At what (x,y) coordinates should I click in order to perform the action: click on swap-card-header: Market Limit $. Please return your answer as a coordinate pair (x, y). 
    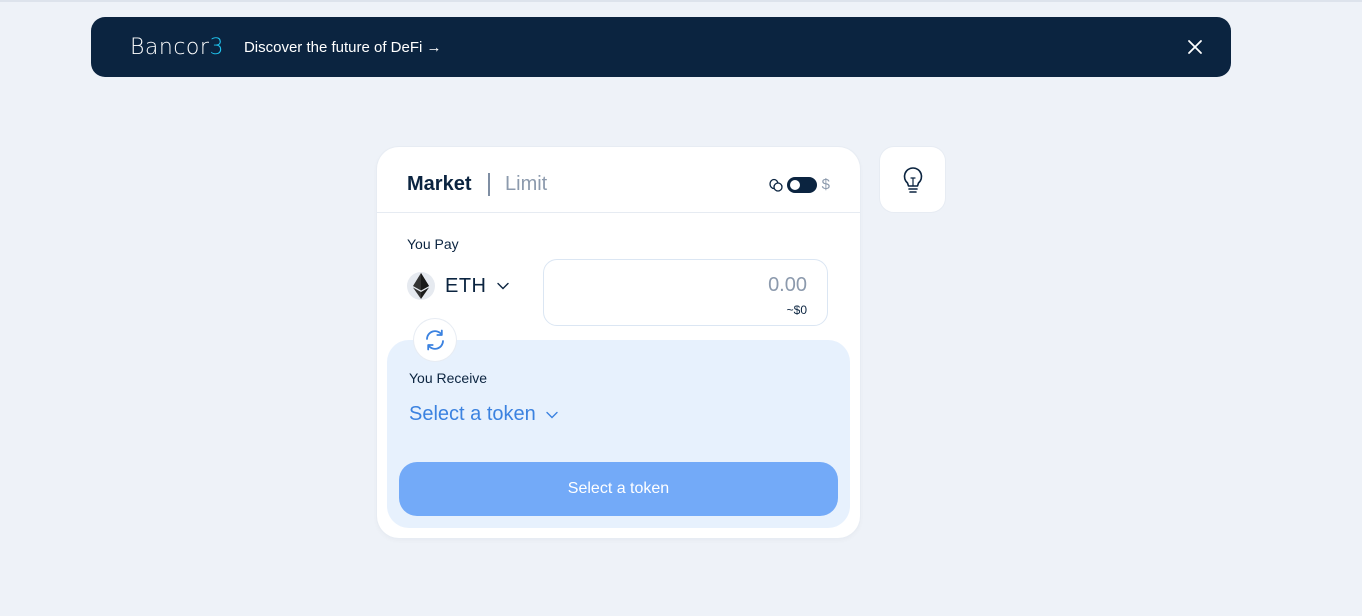
    Looking at the image, I should click on (618, 180).